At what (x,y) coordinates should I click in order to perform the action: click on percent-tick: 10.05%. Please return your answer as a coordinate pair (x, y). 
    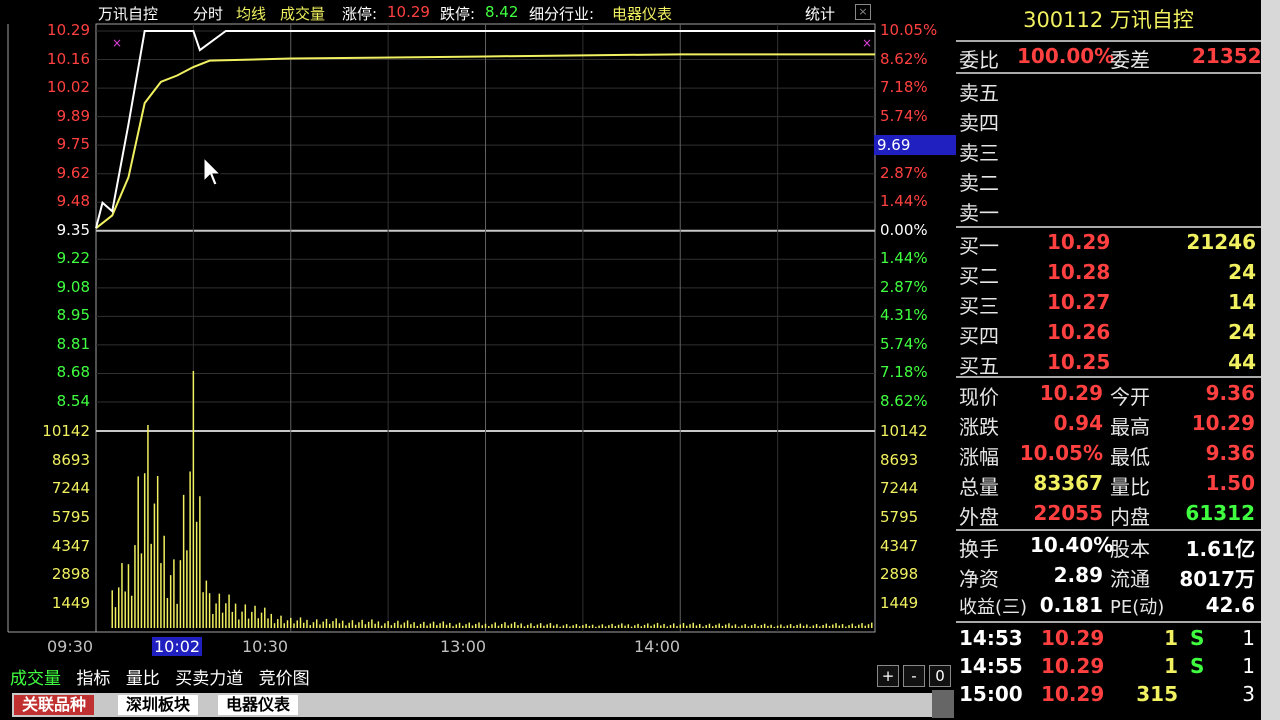
    Looking at the image, I should click on (909, 30).